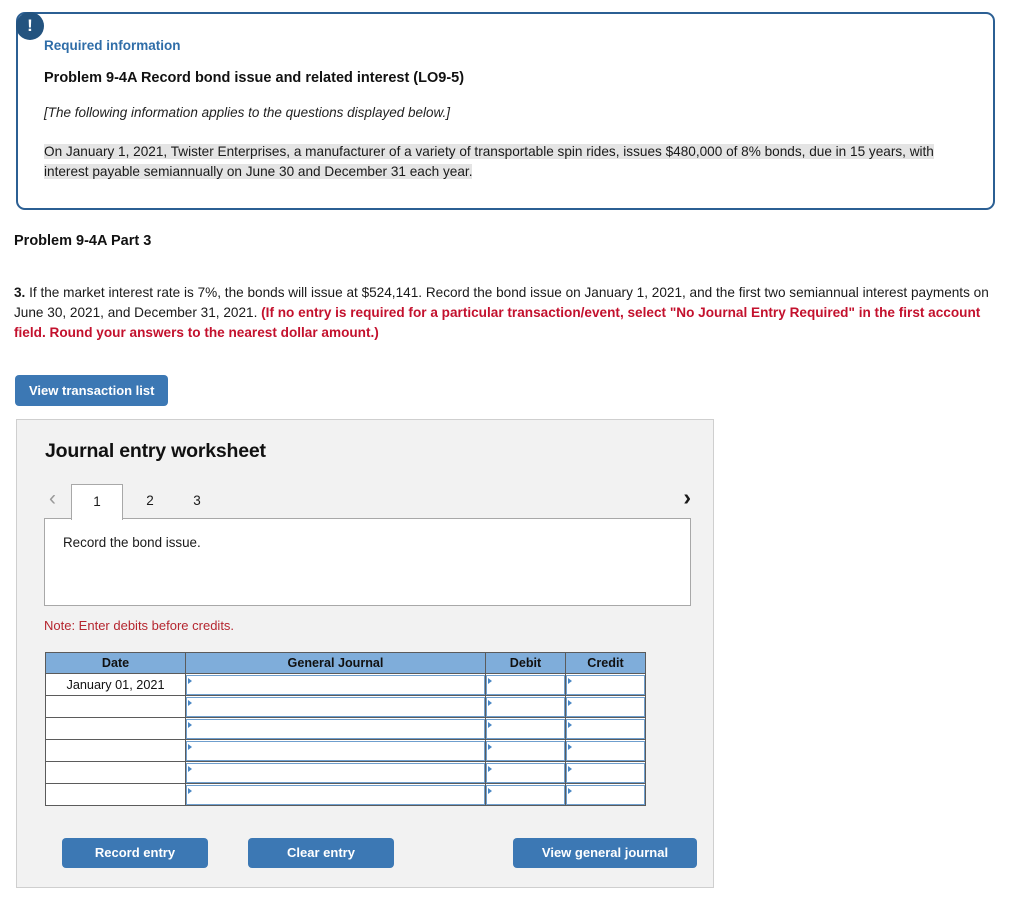  What do you see at coordinates (115, 684) in the screenshot?
I see `date-cell: January 01, 2021` at bounding box center [115, 684].